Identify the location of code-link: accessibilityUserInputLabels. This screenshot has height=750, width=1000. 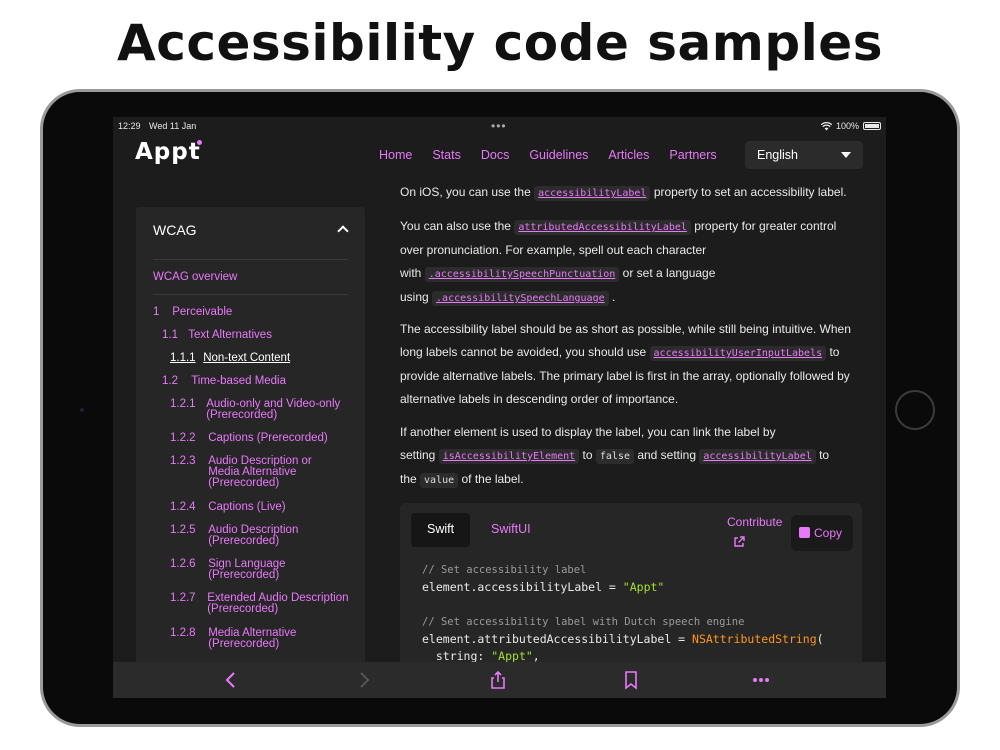
(738, 353).